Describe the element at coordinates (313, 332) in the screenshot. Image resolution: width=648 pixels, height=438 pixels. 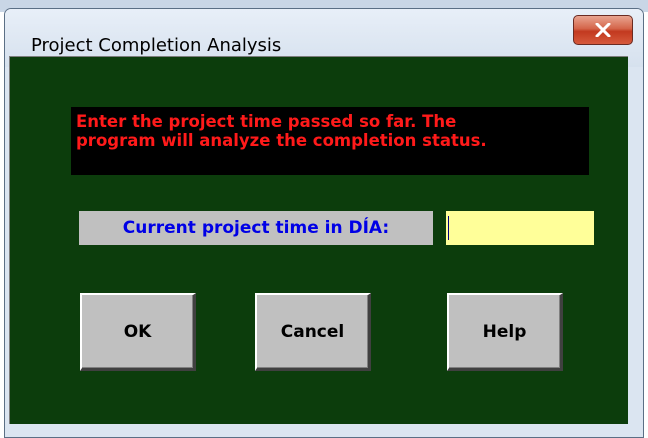
I see `cancel-button: Cancel` at that location.